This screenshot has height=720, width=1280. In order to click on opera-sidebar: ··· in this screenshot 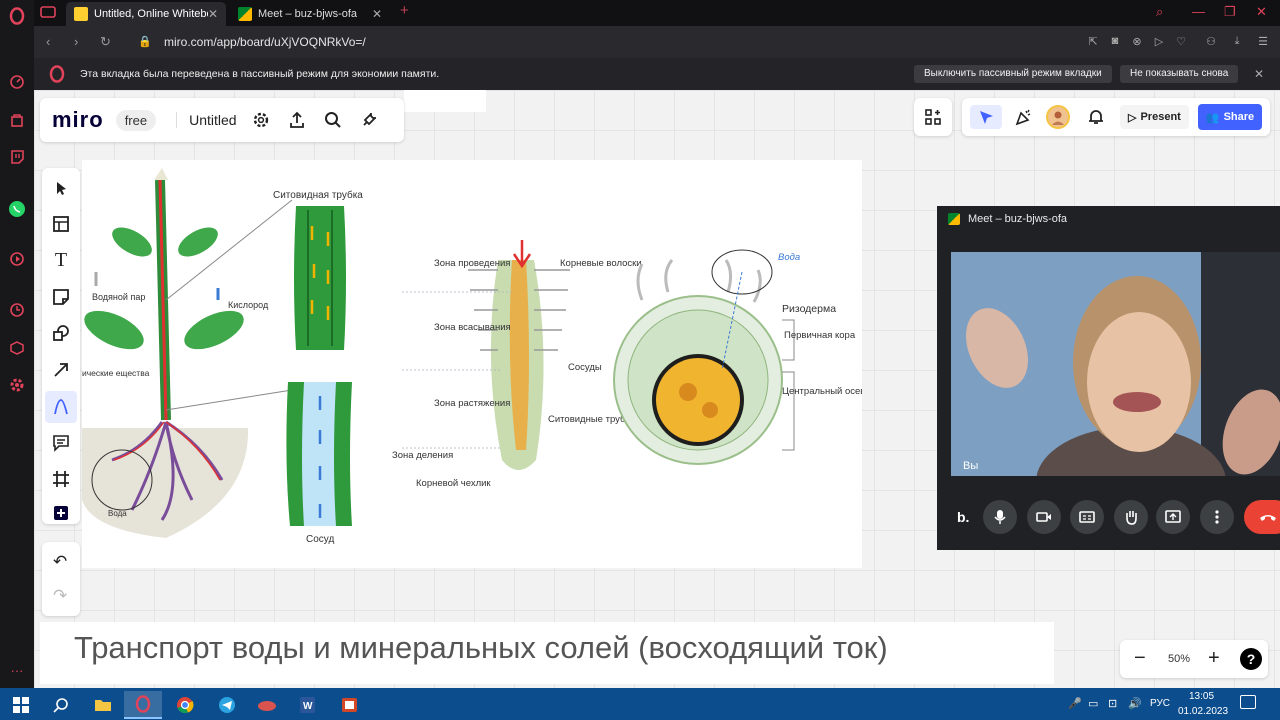, I will do `click(17, 344)`.